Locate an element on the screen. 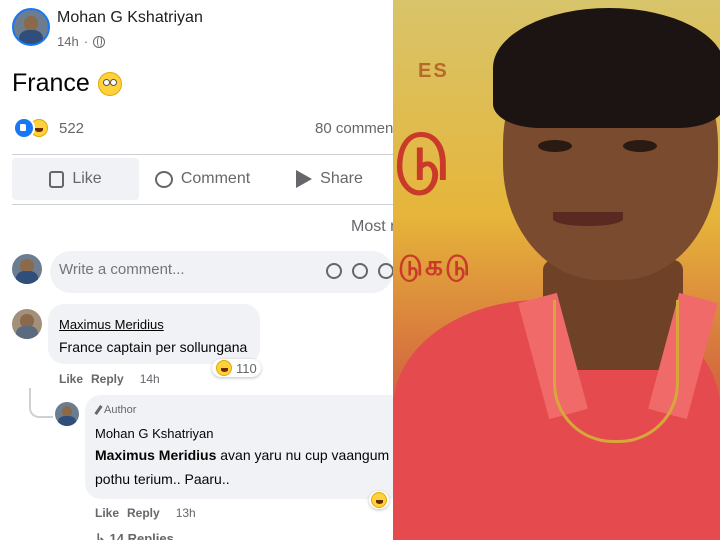  post-actions: Like Comment Share is located at coordinates (202, 179).